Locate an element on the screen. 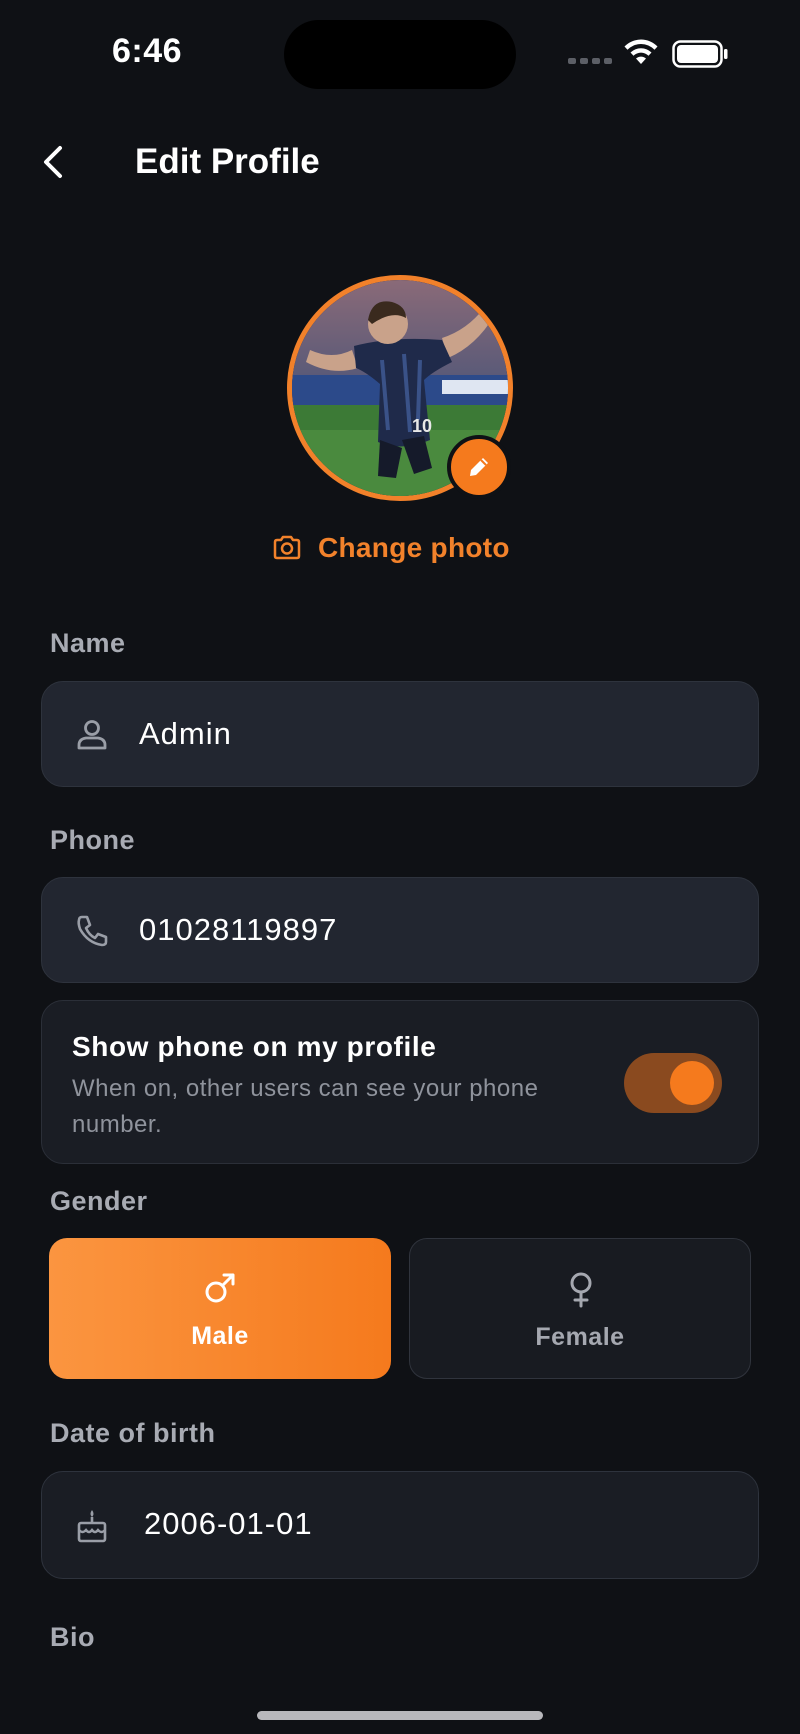 The height and width of the screenshot is (1734, 800). phone-visibility-toggle is located at coordinates (673, 1083).